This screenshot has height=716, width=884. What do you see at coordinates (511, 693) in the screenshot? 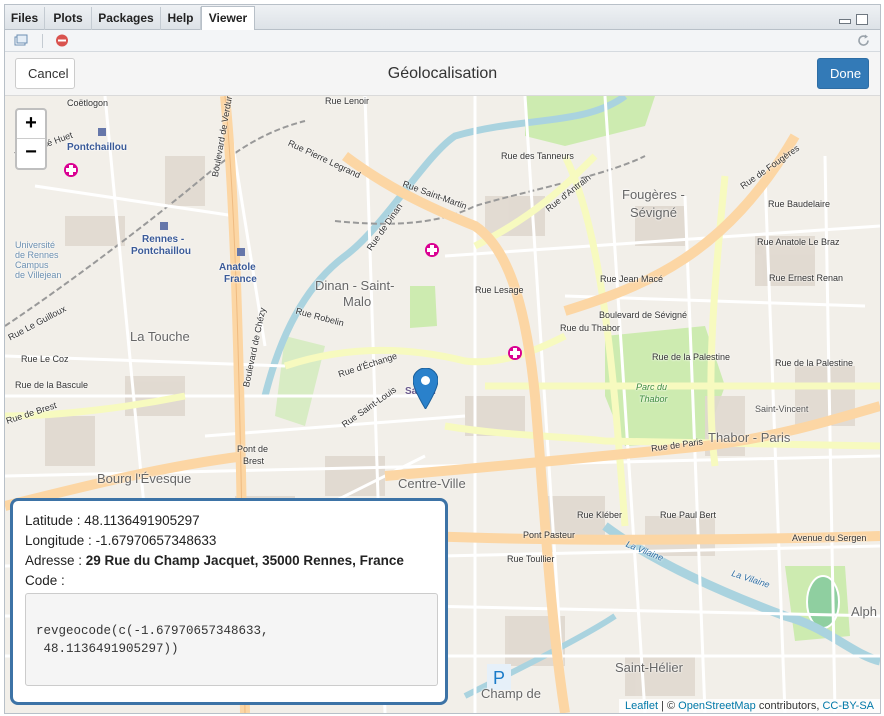
I see `map-label: Champ de` at bounding box center [511, 693].